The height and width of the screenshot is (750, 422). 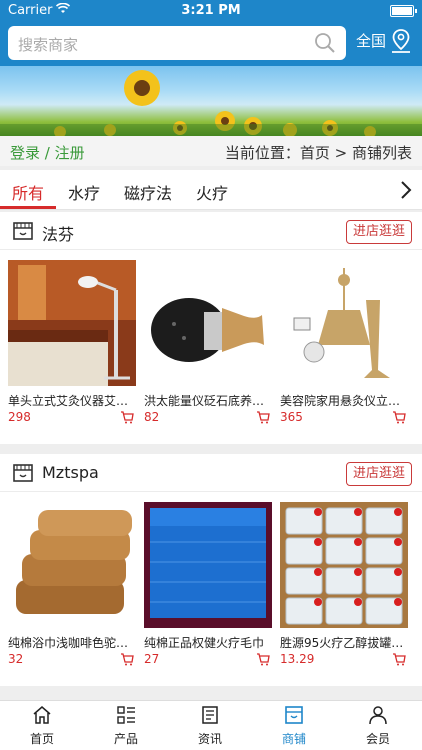 What do you see at coordinates (209, 739) in the screenshot?
I see `nav-news-label: 资讯` at bounding box center [209, 739].